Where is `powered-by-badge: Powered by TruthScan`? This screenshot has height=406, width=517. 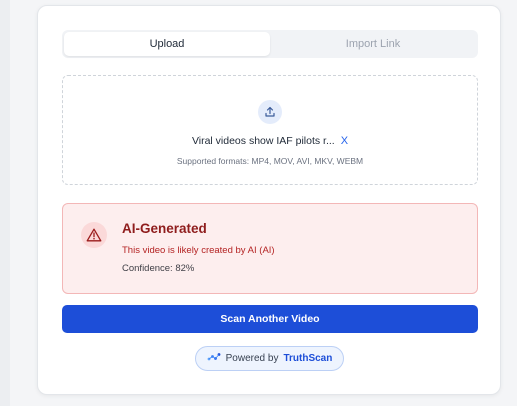 powered-by-badge: Powered by TruthScan is located at coordinates (269, 358).